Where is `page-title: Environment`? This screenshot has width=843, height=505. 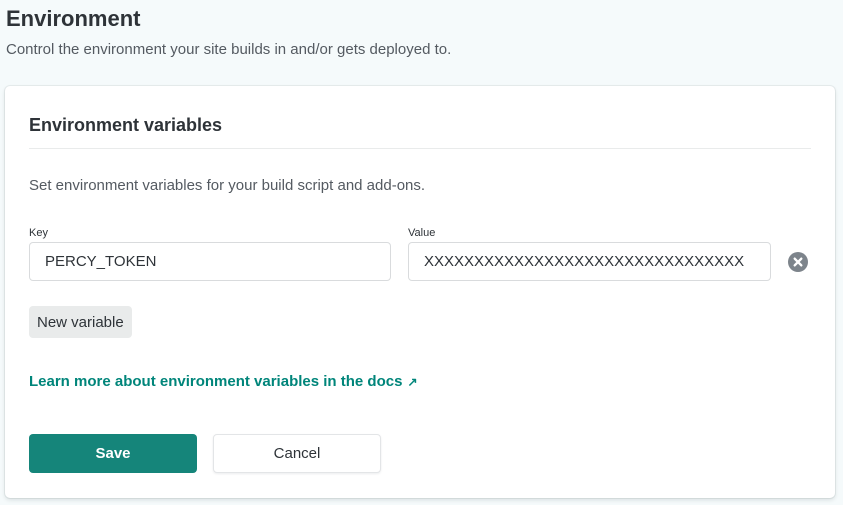
page-title: Environment is located at coordinates (73, 18).